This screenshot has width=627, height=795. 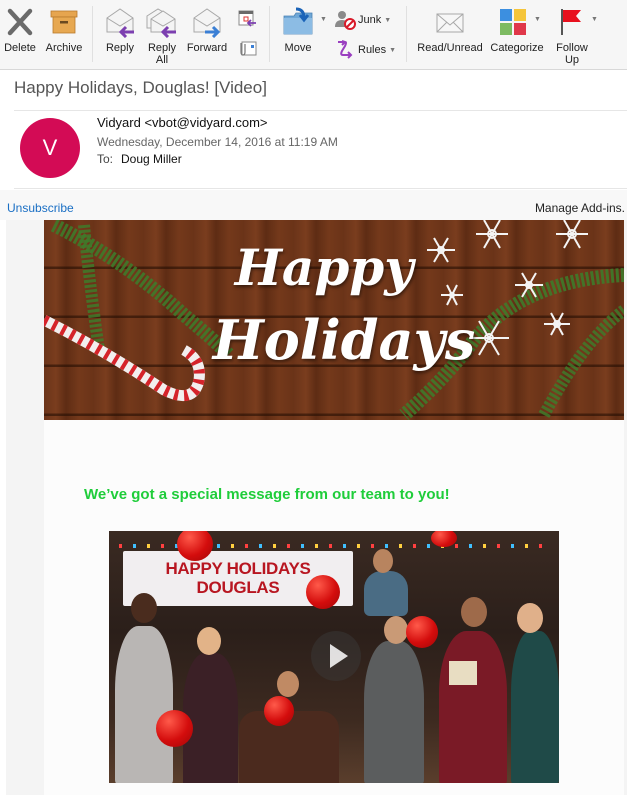 I want to click on reply-envelope-icon, so click(x=120, y=23).